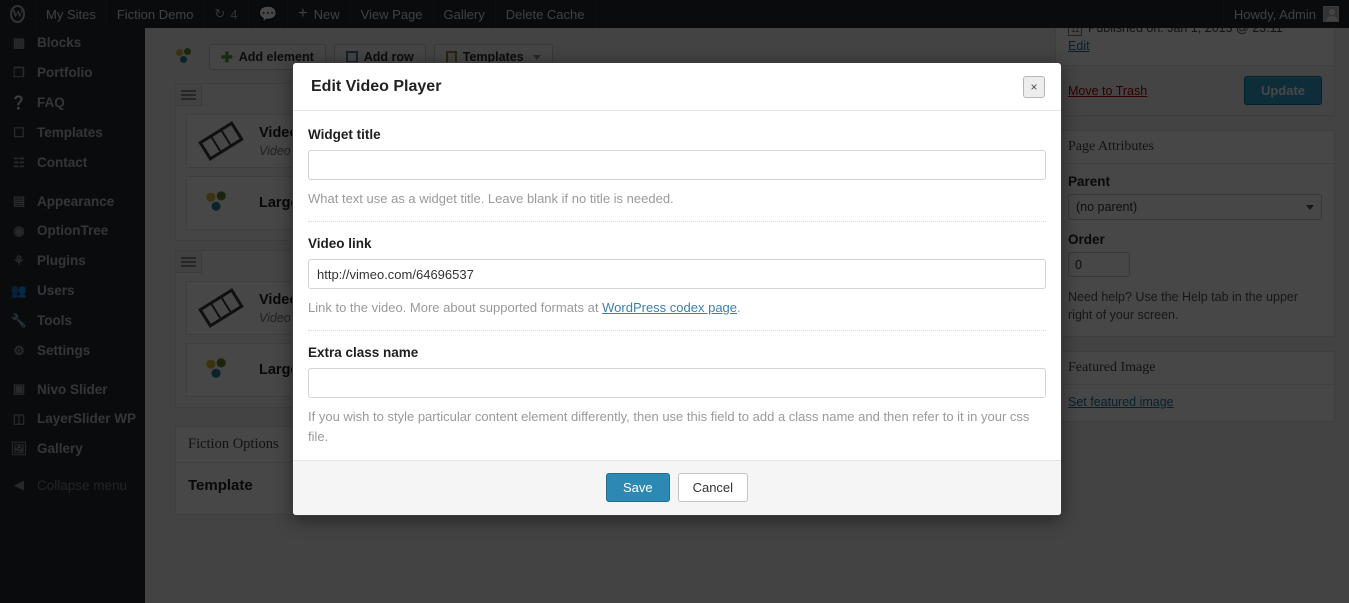  I want to click on extra-class-name-label: Extra class name, so click(363, 353).